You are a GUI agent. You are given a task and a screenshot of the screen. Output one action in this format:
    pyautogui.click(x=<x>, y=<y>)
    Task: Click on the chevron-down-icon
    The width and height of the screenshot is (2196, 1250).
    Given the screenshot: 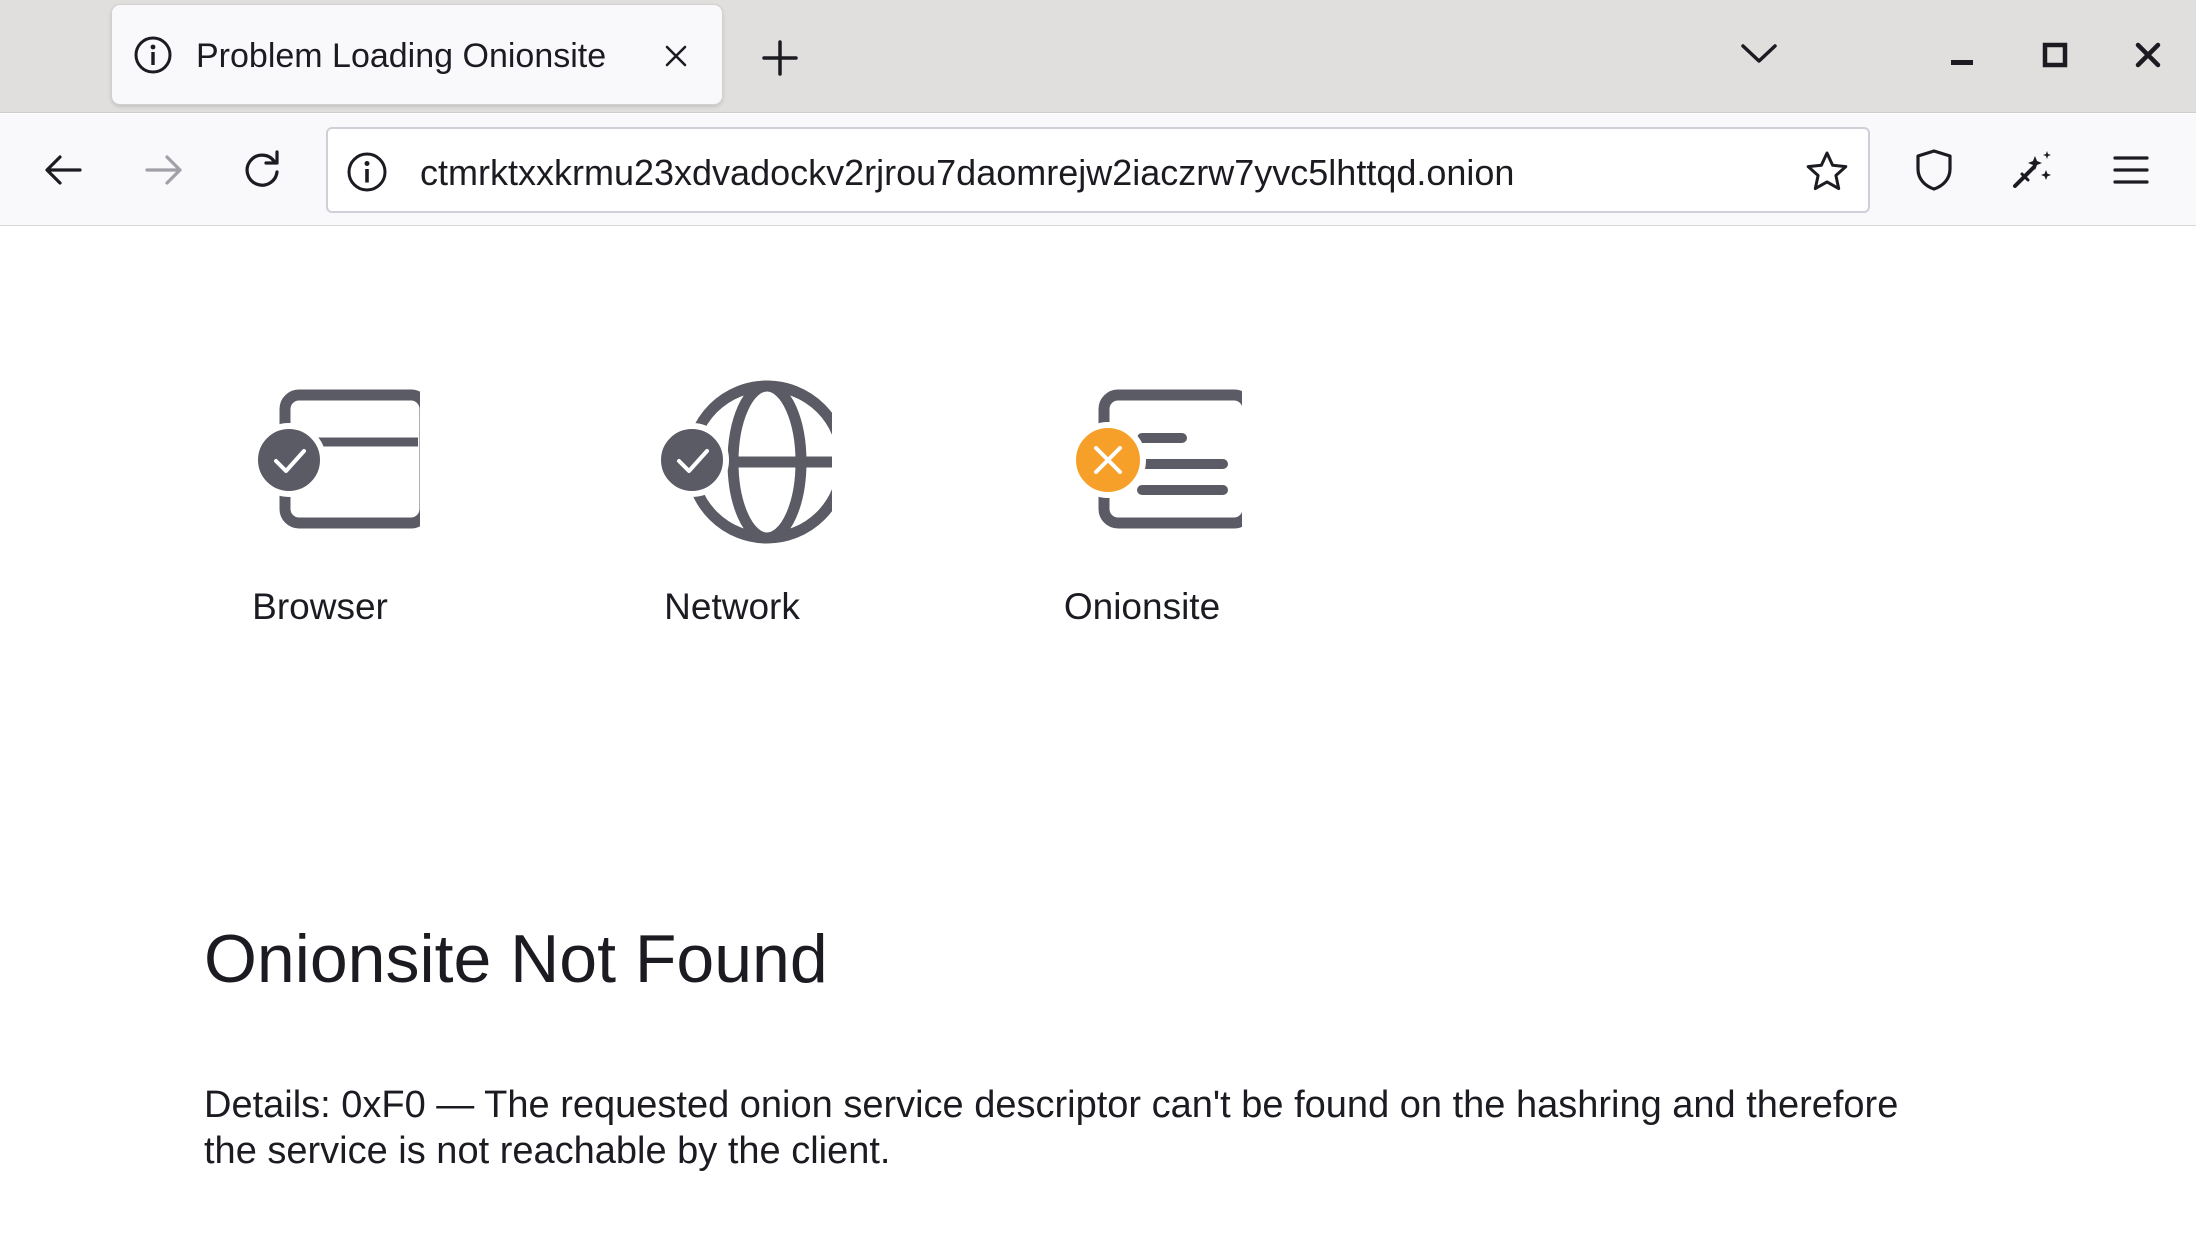 What is the action you would take?
    pyautogui.click(x=1759, y=54)
    